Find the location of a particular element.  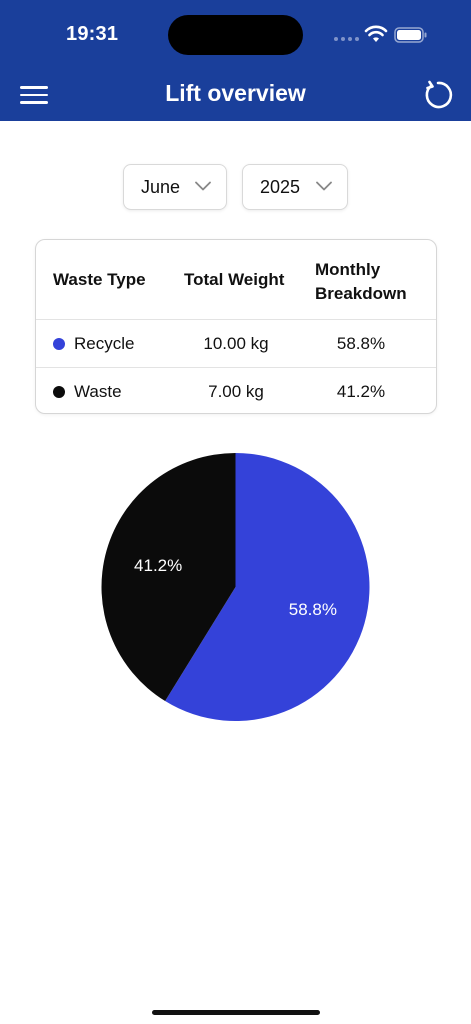

row-type: Recycle is located at coordinates (104, 343).